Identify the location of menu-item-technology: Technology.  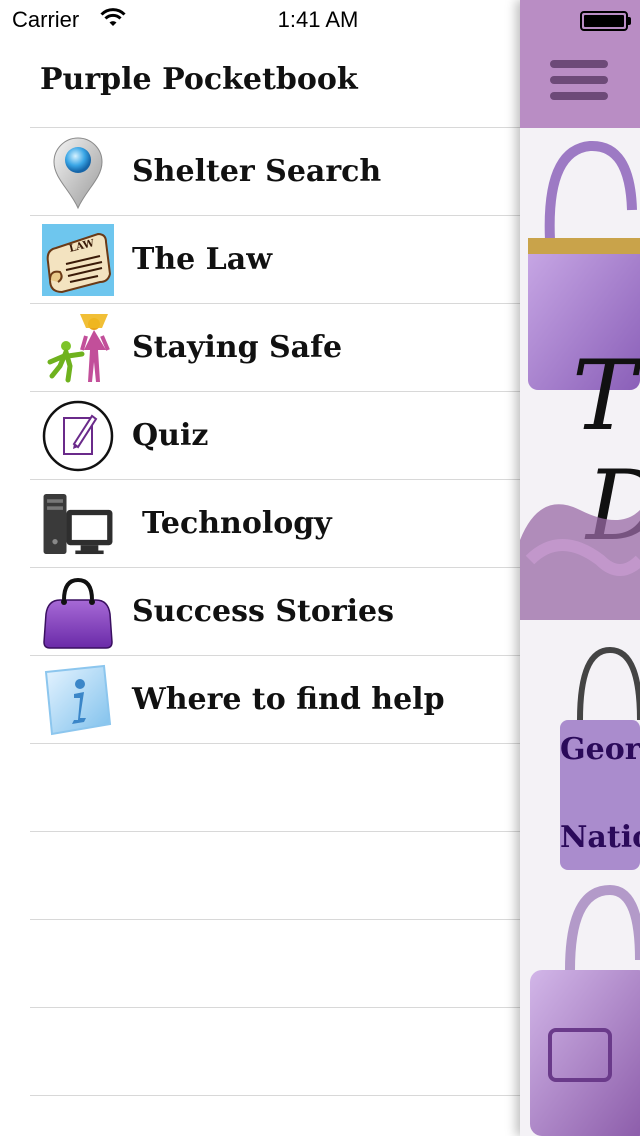
(275, 524).